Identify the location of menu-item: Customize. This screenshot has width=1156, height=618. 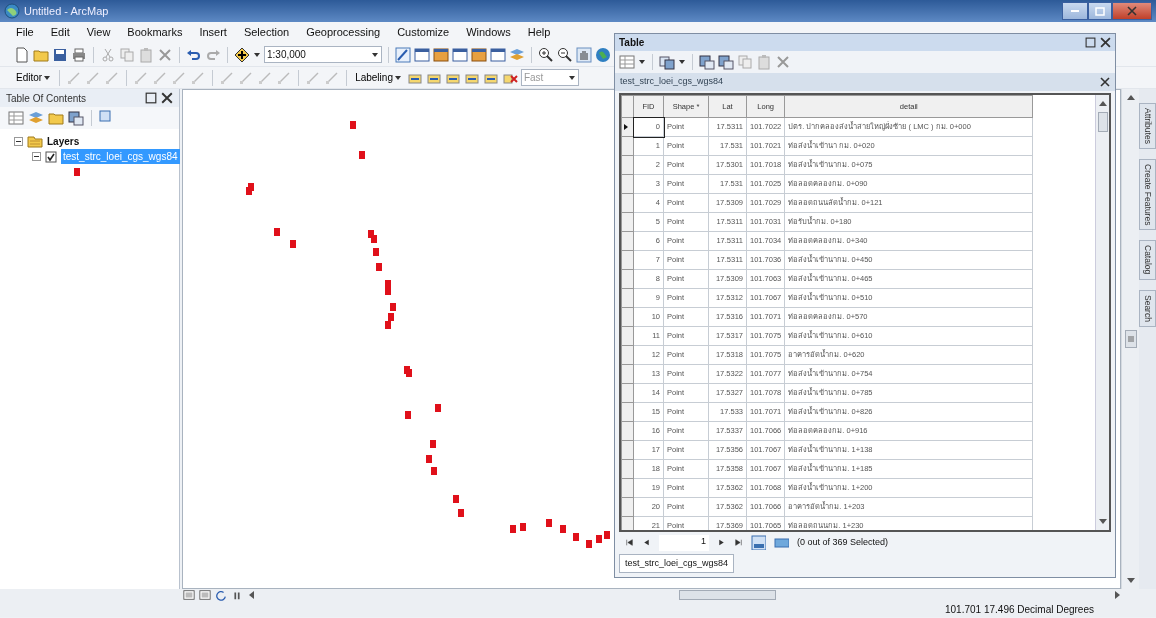
(423, 32).